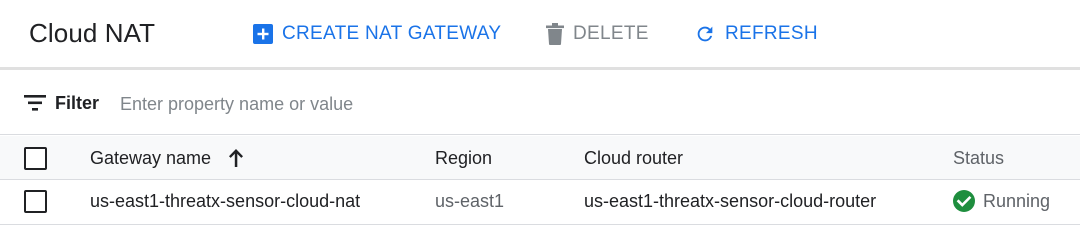  Describe the element at coordinates (730, 201) in the screenshot. I see `cloud-router-cell: us-east1-threatx-sensor-cloud-router` at that location.